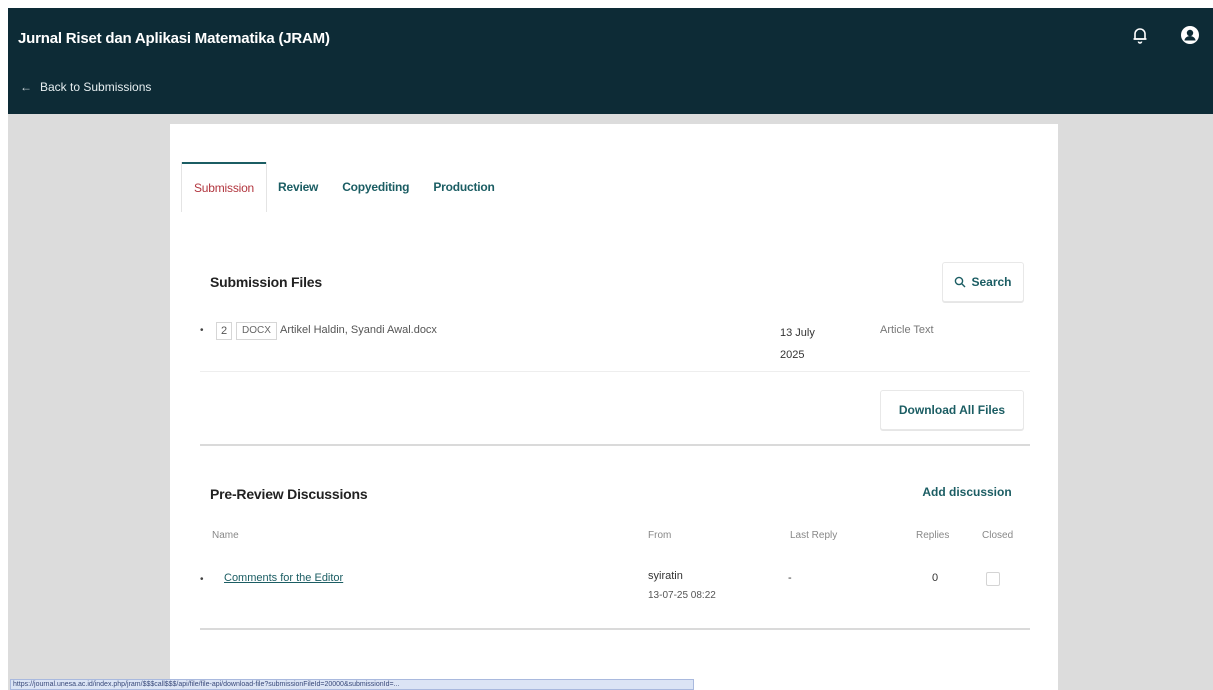 This screenshot has height=690, width=1213. I want to click on search-button-label: Search, so click(991, 282).